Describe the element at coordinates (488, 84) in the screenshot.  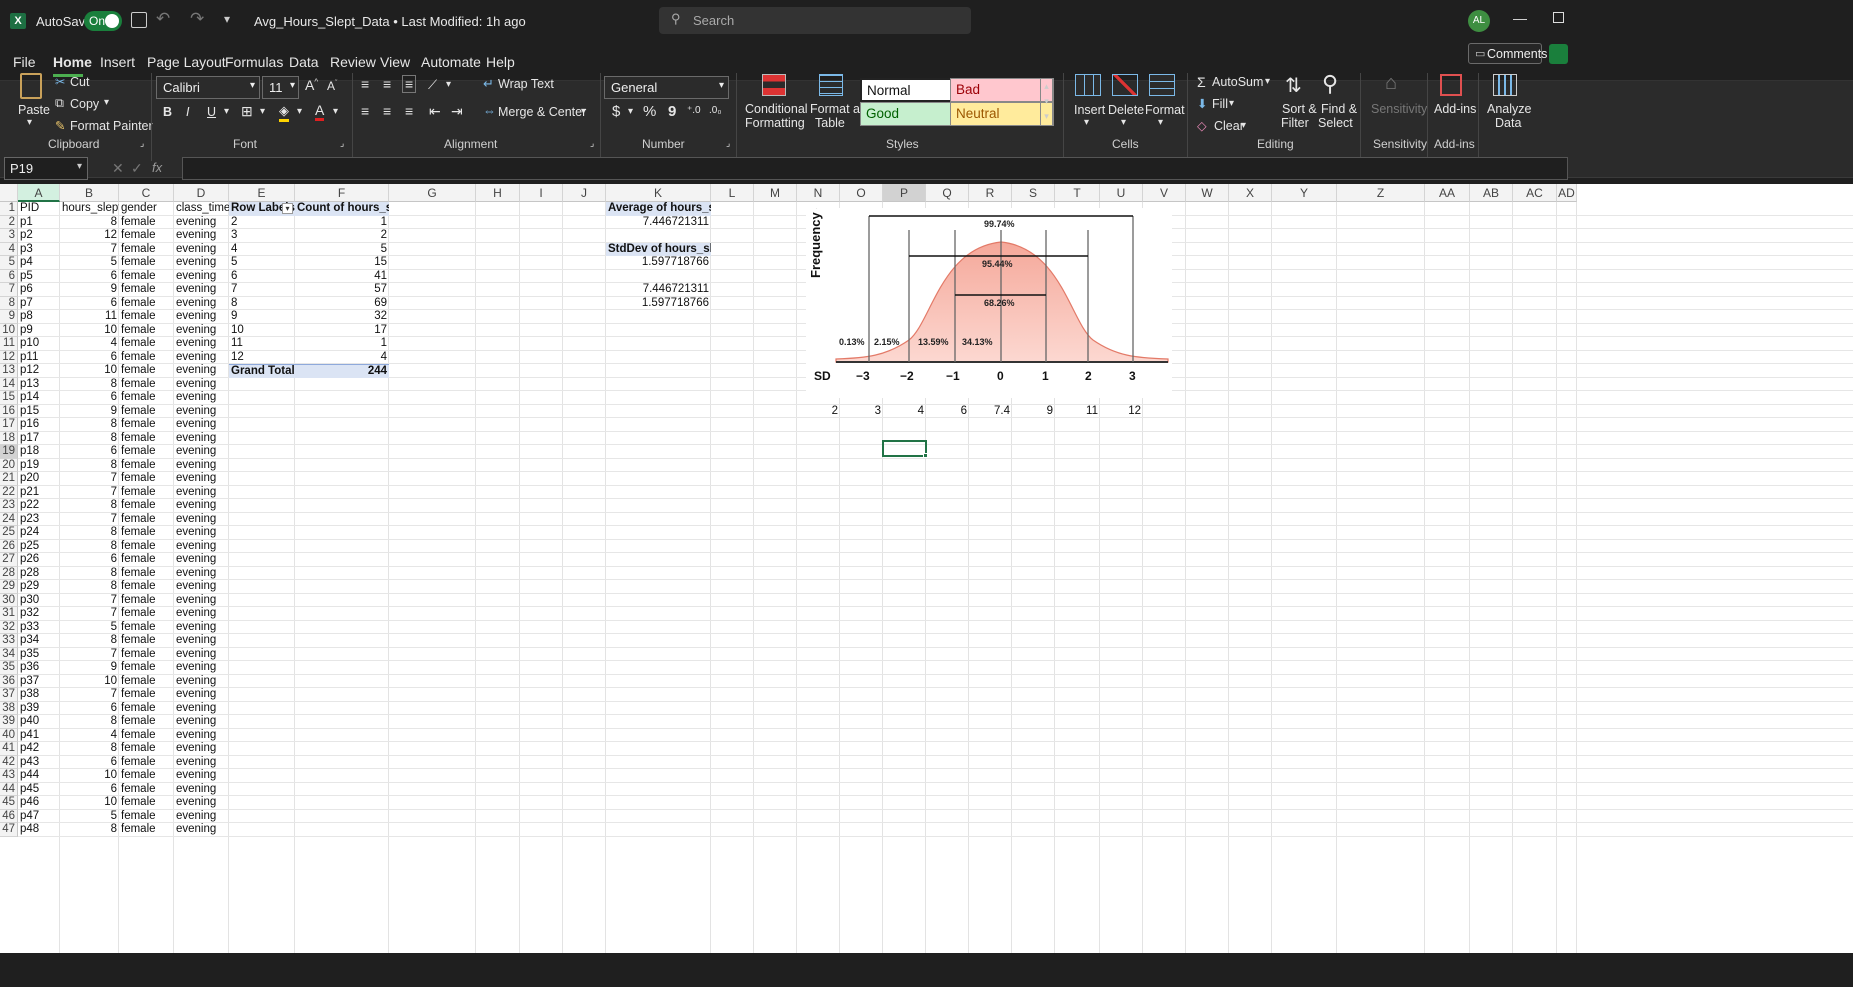
I see `wrap-text-icon: ↵` at that location.